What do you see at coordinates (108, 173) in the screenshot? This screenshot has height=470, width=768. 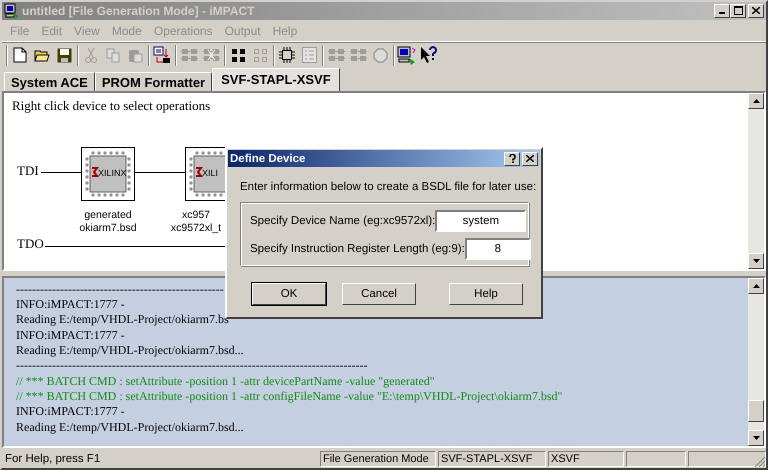 I see `chip-drawing: XILINX` at bounding box center [108, 173].